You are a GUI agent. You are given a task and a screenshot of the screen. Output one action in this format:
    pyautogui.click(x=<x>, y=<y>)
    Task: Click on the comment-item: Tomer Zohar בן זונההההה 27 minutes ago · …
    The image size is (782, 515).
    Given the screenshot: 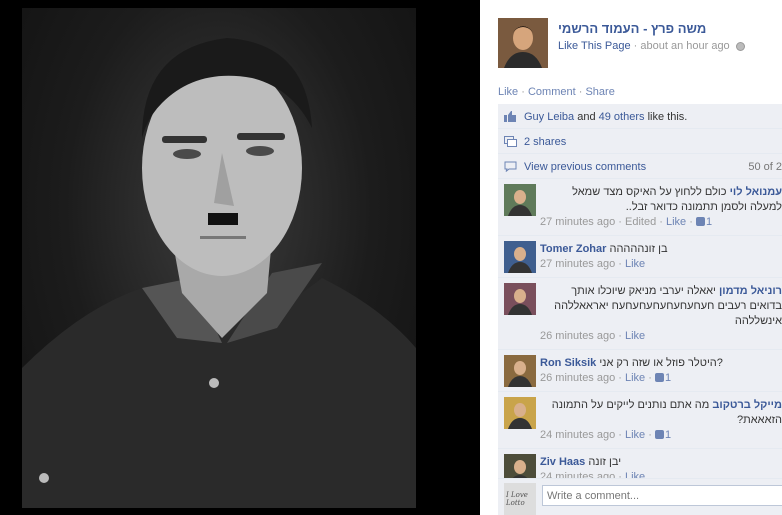 What is the action you would take?
    pyautogui.click(x=640, y=257)
    